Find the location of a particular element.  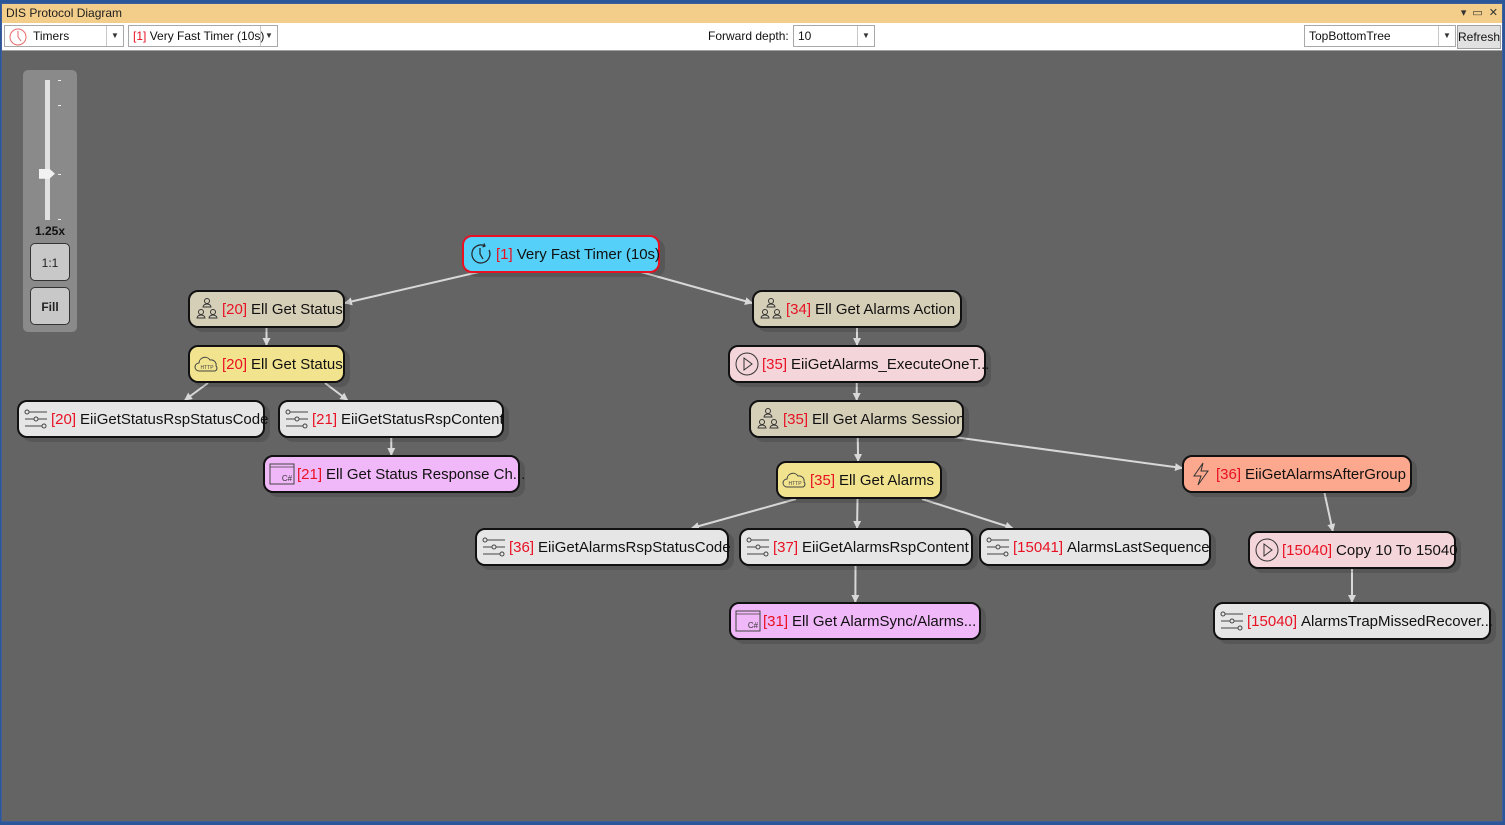

node-id: [1] is located at coordinates (504, 254).